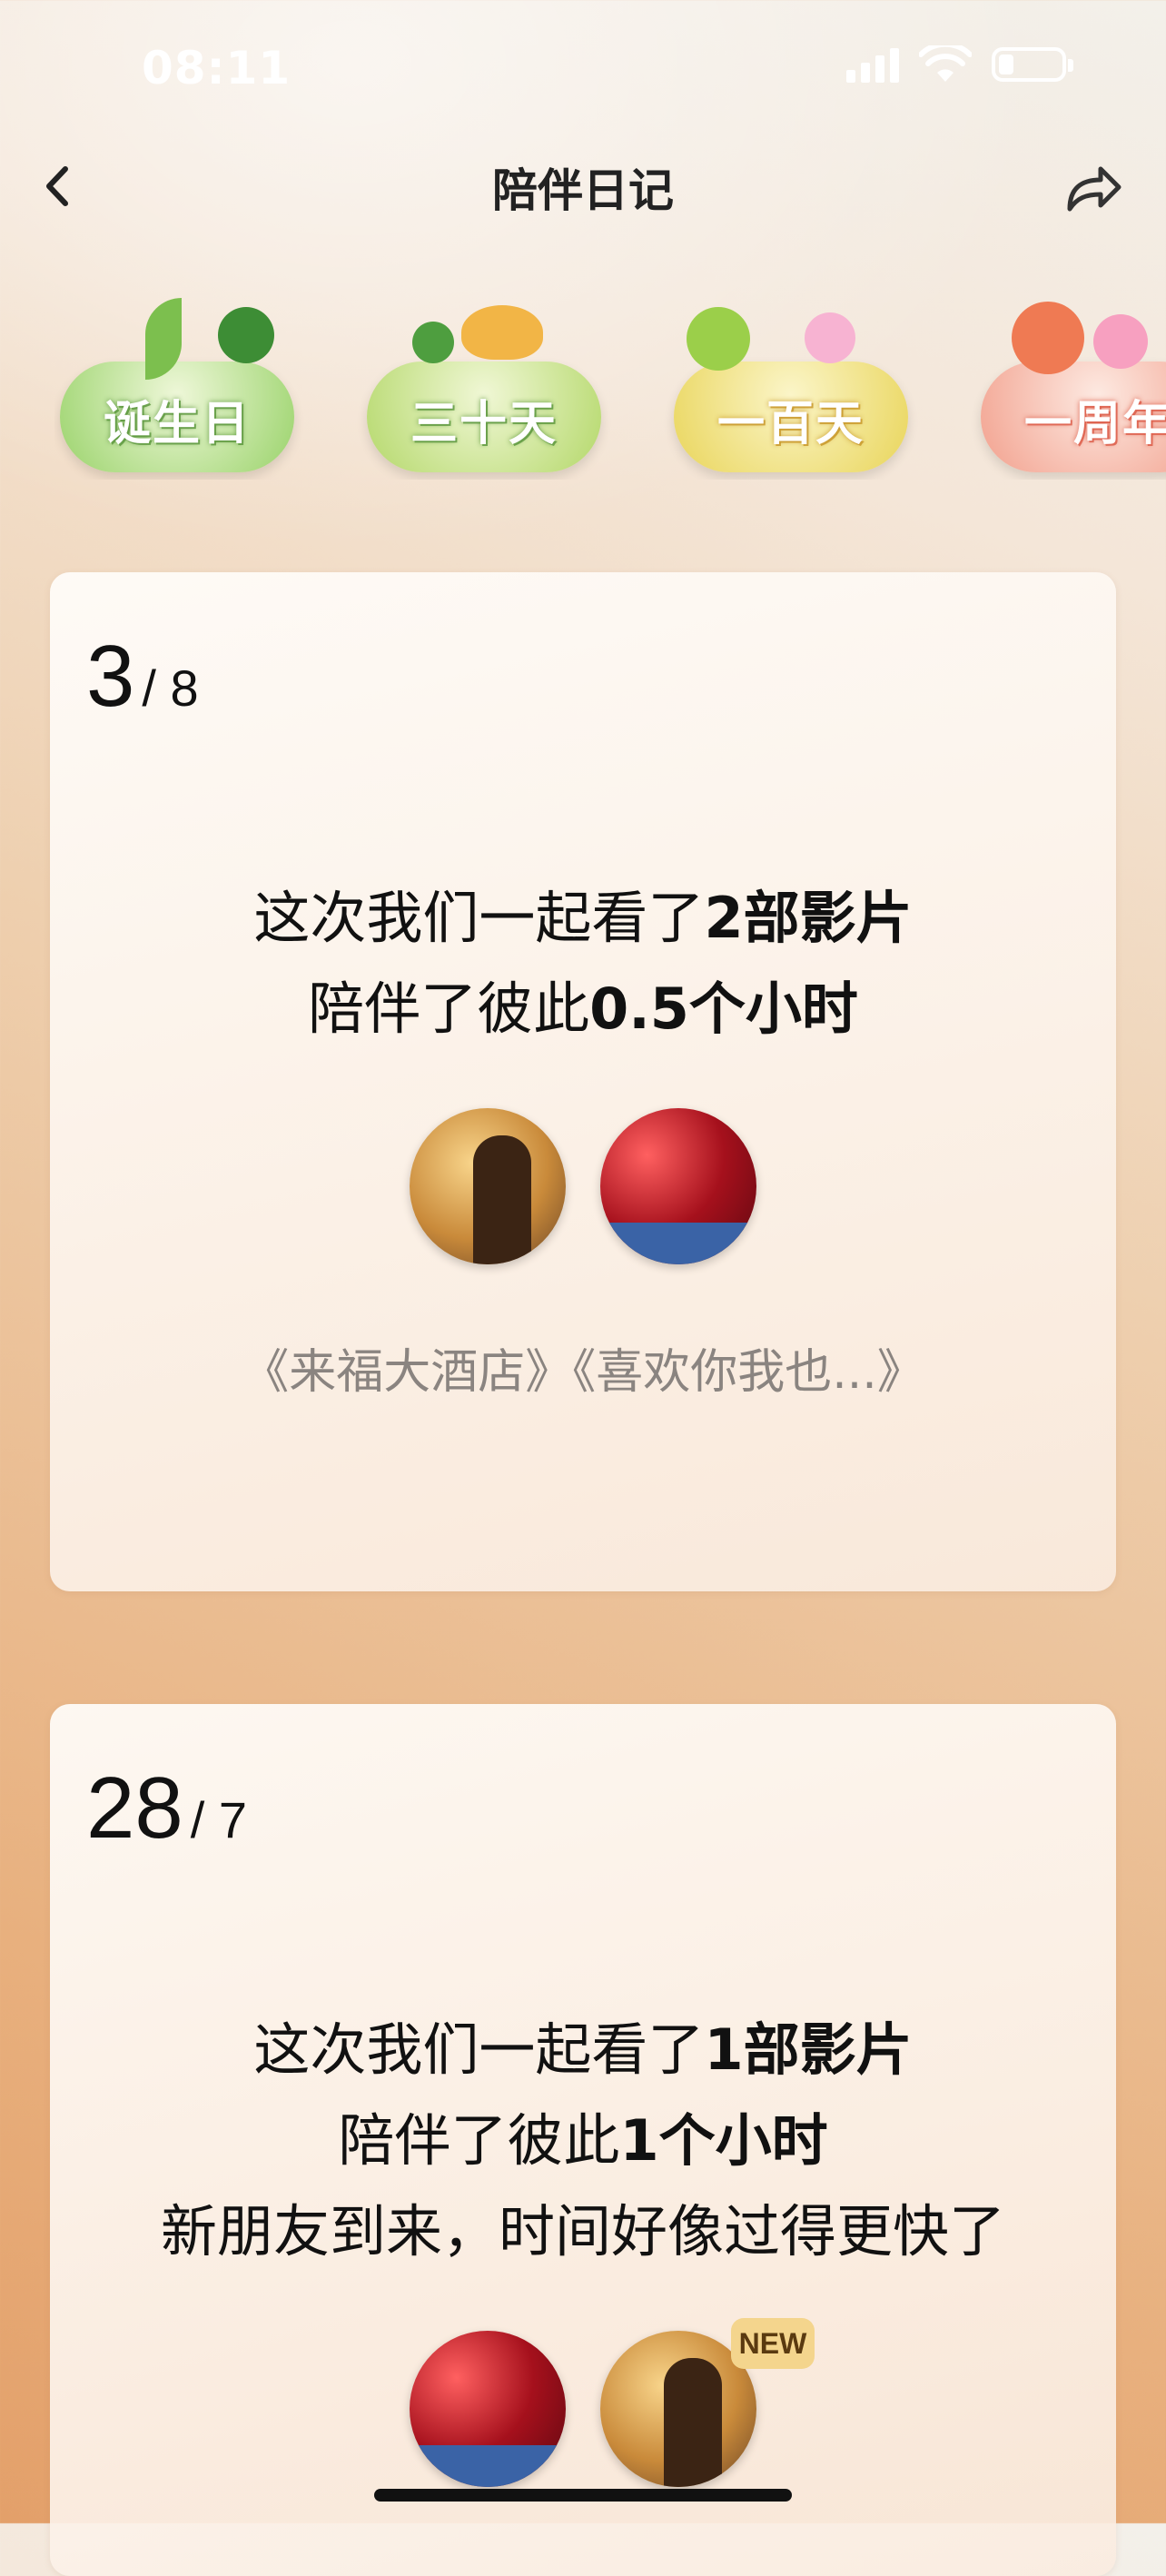 The height and width of the screenshot is (2576, 1166). Describe the element at coordinates (723, 1009) in the screenshot. I see `duration-highlight: 0.5个小时` at that location.